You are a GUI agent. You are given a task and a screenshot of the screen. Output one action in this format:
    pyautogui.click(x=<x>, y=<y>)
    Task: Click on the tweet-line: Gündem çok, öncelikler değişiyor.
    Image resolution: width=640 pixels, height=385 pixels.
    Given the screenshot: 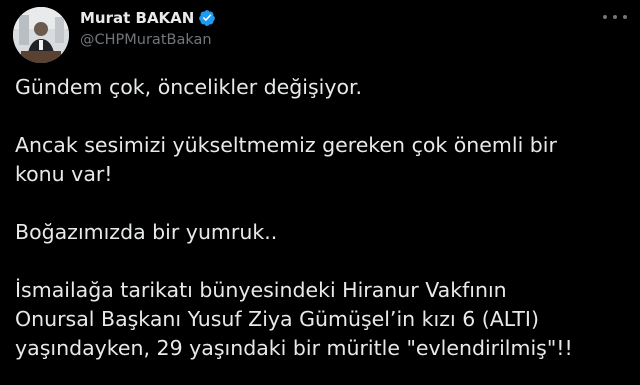 What is the action you would take?
    pyautogui.click(x=189, y=87)
    